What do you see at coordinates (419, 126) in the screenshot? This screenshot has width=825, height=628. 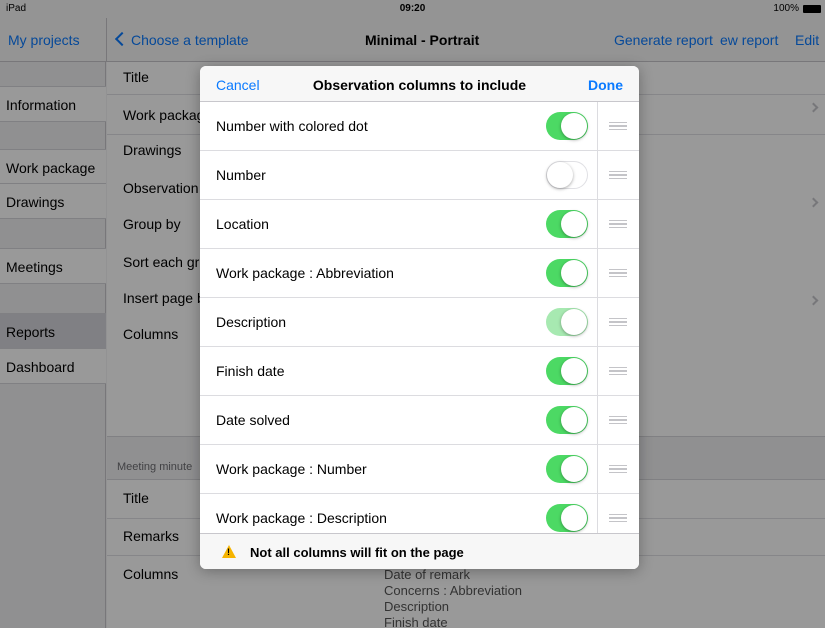 I see `list-item: Number with colored dot` at bounding box center [419, 126].